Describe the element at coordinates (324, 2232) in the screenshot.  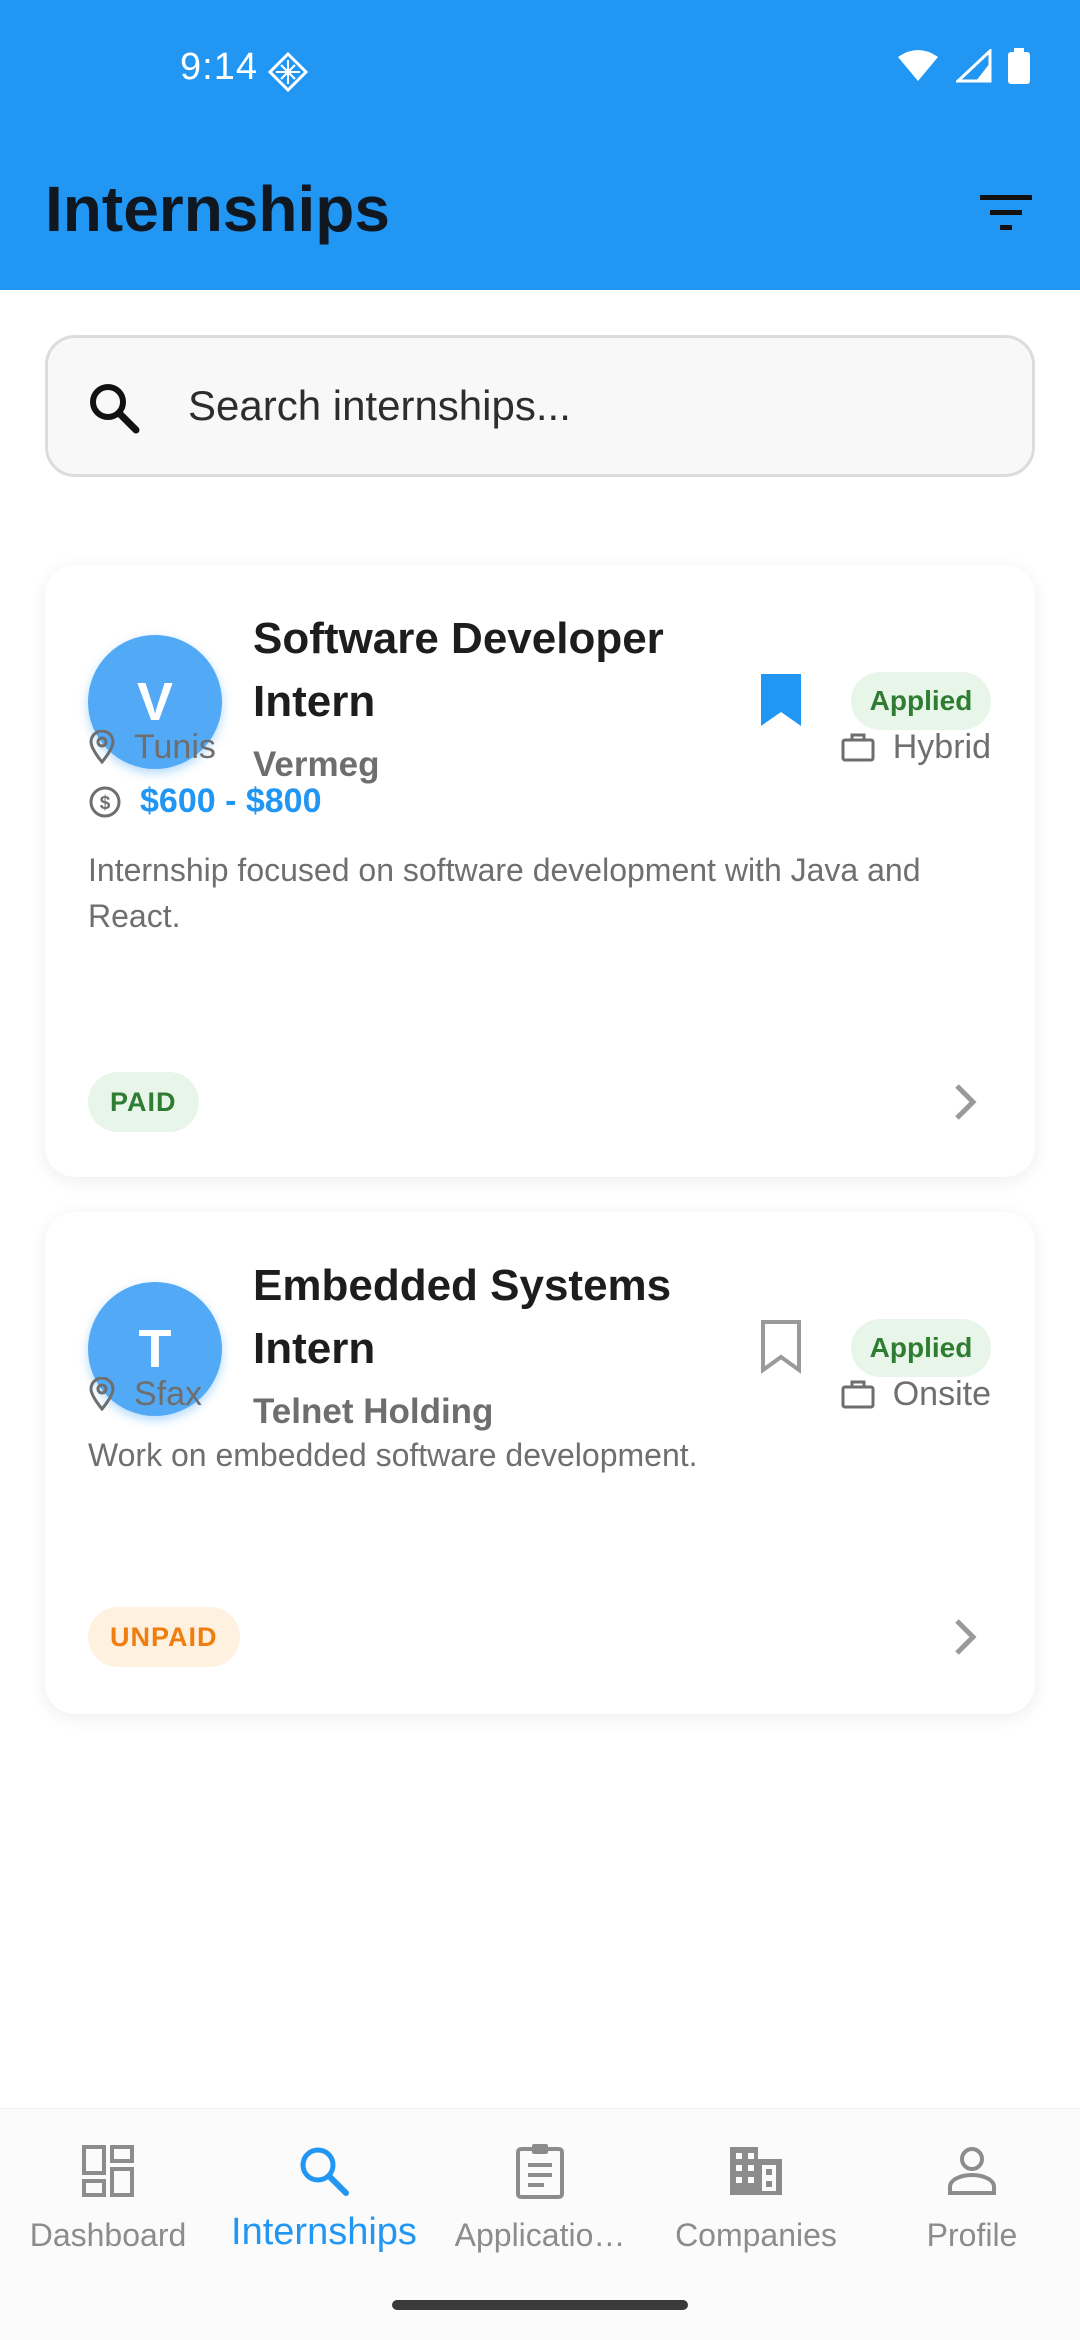
I see `nav-label: Internships` at that location.